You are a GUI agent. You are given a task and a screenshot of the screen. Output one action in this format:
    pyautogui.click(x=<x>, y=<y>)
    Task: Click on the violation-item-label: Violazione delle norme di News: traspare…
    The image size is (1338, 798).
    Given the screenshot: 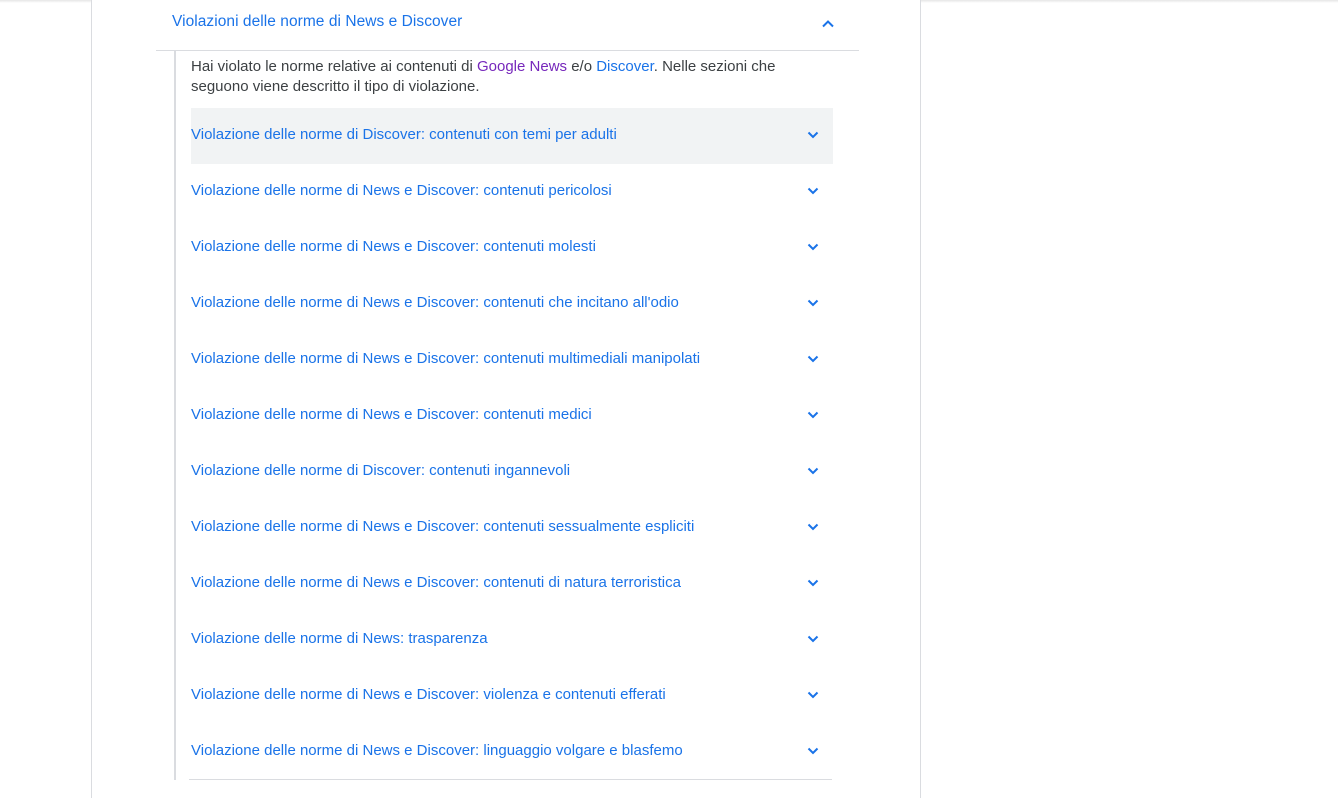 What is the action you would take?
    pyautogui.click(x=339, y=638)
    